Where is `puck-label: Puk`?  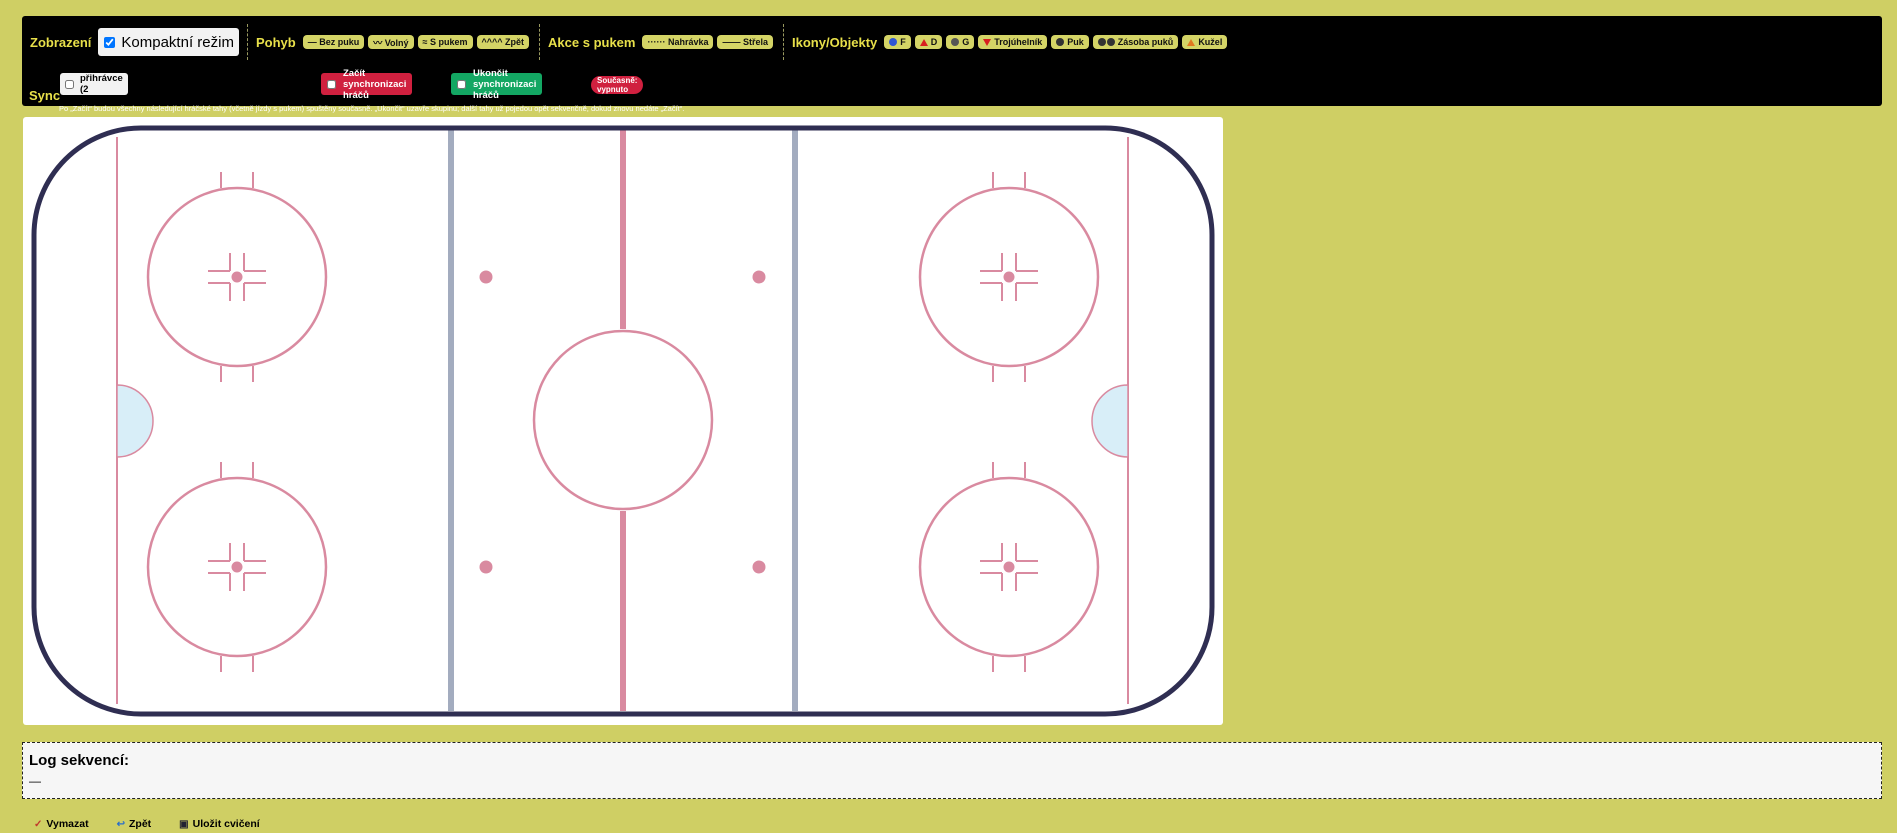 puck-label: Puk is located at coordinates (1075, 42).